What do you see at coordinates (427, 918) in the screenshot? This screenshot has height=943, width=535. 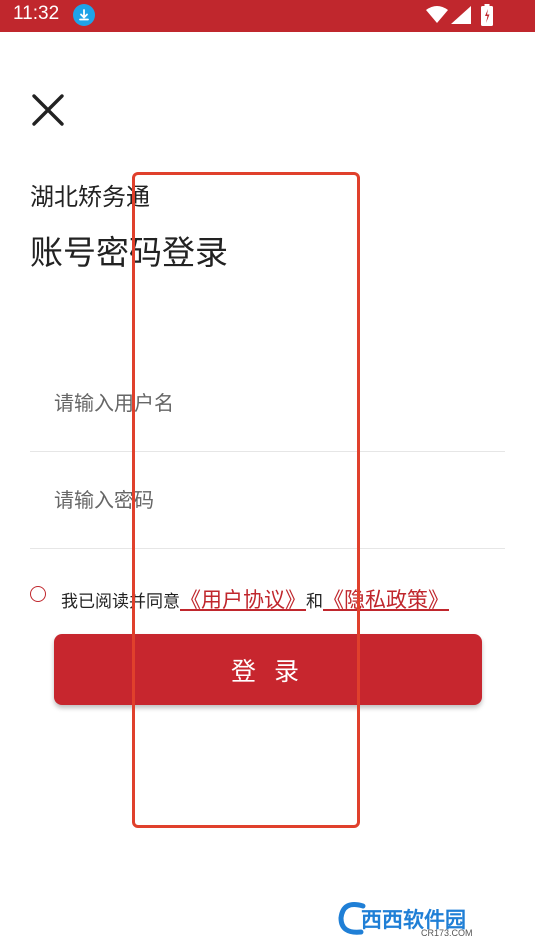 I see `watermark-logo: 西西软件园 CR173.COM` at bounding box center [427, 918].